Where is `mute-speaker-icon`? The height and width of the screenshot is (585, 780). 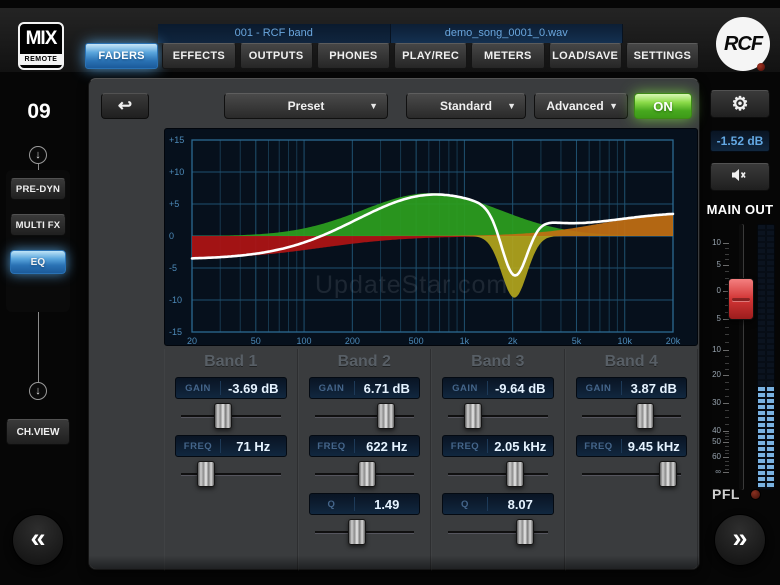 mute-speaker-icon is located at coordinates (740, 177).